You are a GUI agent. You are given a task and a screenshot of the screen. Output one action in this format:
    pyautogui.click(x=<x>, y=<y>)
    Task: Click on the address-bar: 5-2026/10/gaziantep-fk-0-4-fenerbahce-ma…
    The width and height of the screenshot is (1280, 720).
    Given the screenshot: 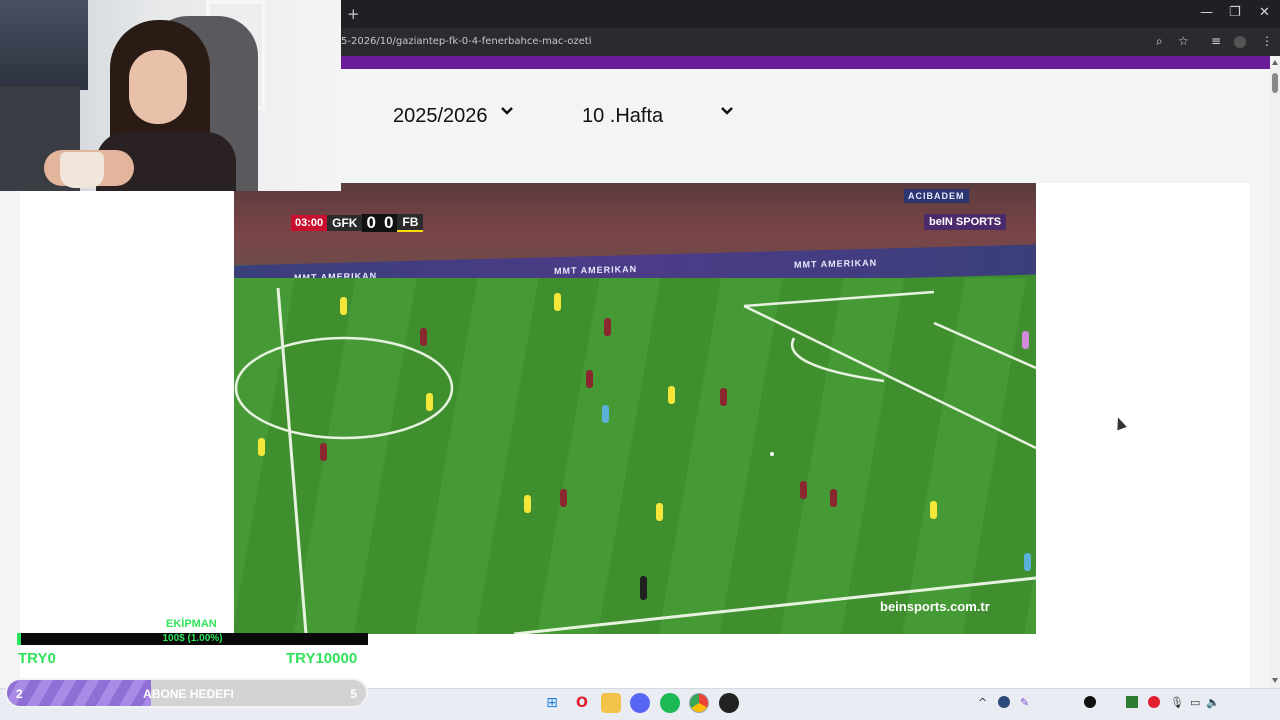 What is the action you would take?
    pyautogui.click(x=466, y=41)
    